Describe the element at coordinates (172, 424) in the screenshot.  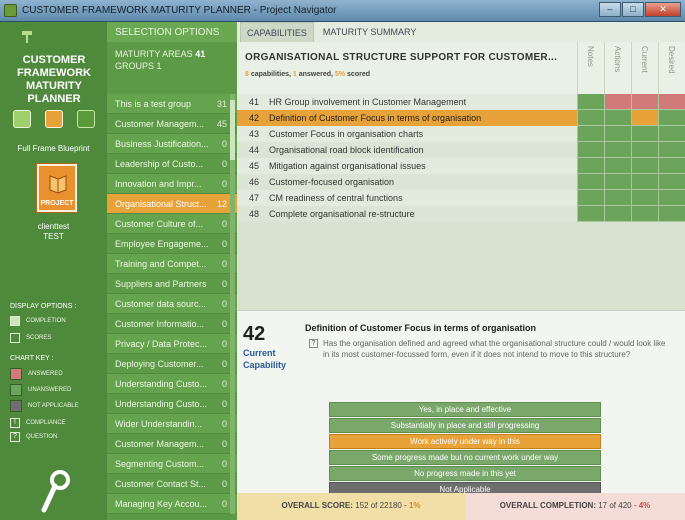
I see `maturity-area-item: Wider Understandin... 0` at that location.